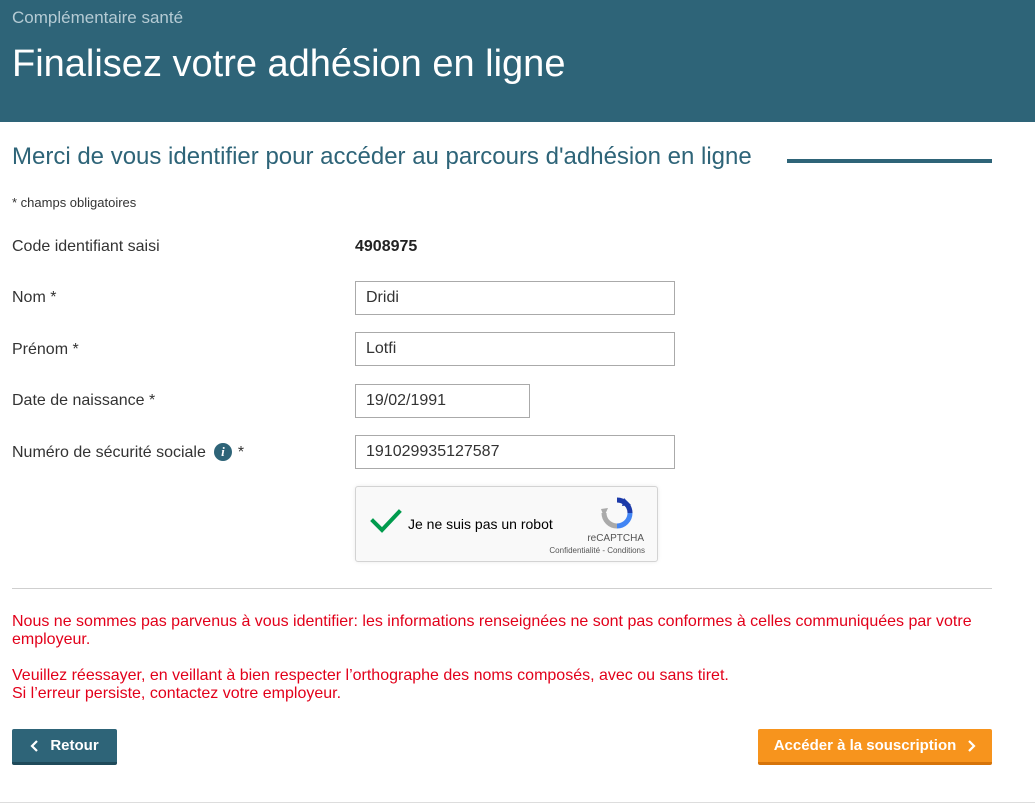 This screenshot has width=1035, height=803. I want to click on back-button: Retour, so click(64, 747).